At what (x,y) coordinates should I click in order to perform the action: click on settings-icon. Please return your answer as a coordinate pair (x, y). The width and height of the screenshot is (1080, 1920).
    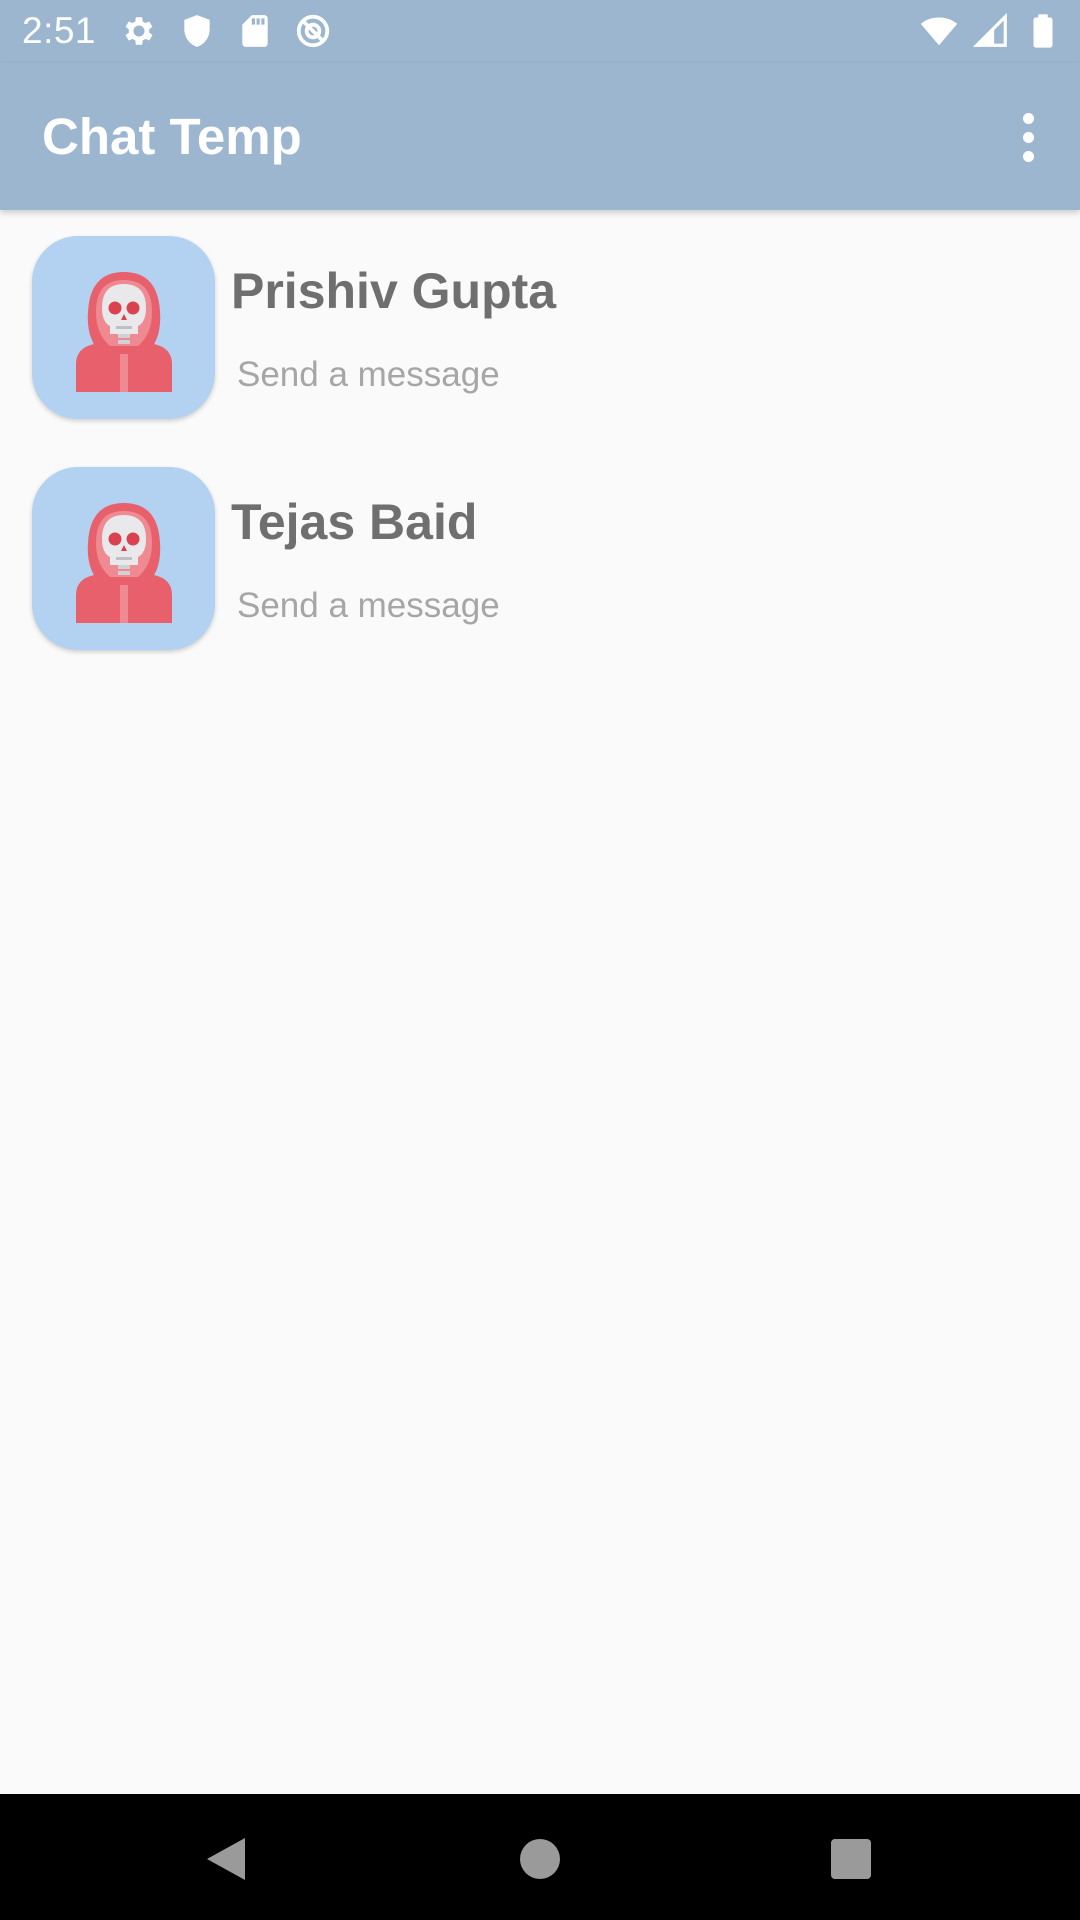
    Looking at the image, I should click on (139, 31).